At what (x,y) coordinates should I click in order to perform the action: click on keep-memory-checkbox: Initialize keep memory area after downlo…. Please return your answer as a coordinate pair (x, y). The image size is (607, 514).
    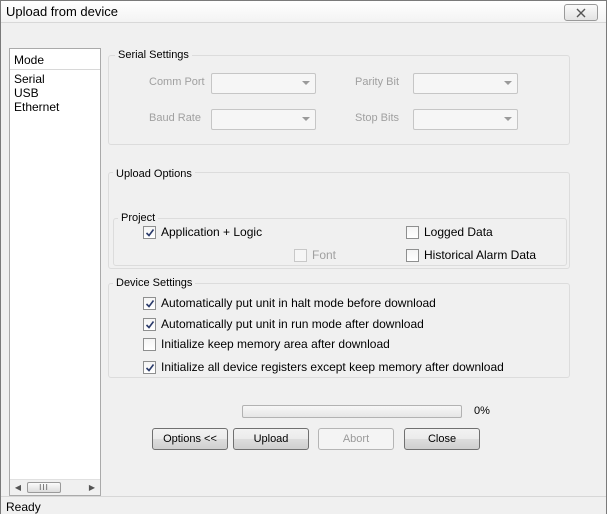
    Looking at the image, I should click on (266, 344).